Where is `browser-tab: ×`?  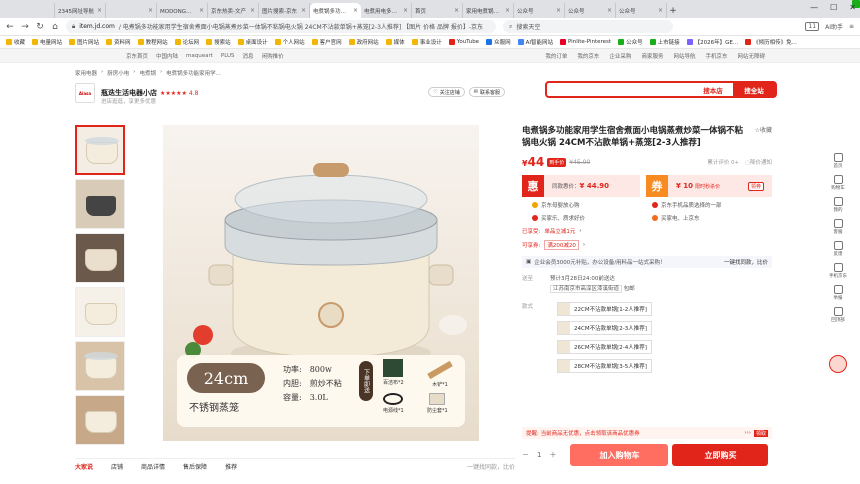
browser-tab: × is located at coordinates (483, 9).